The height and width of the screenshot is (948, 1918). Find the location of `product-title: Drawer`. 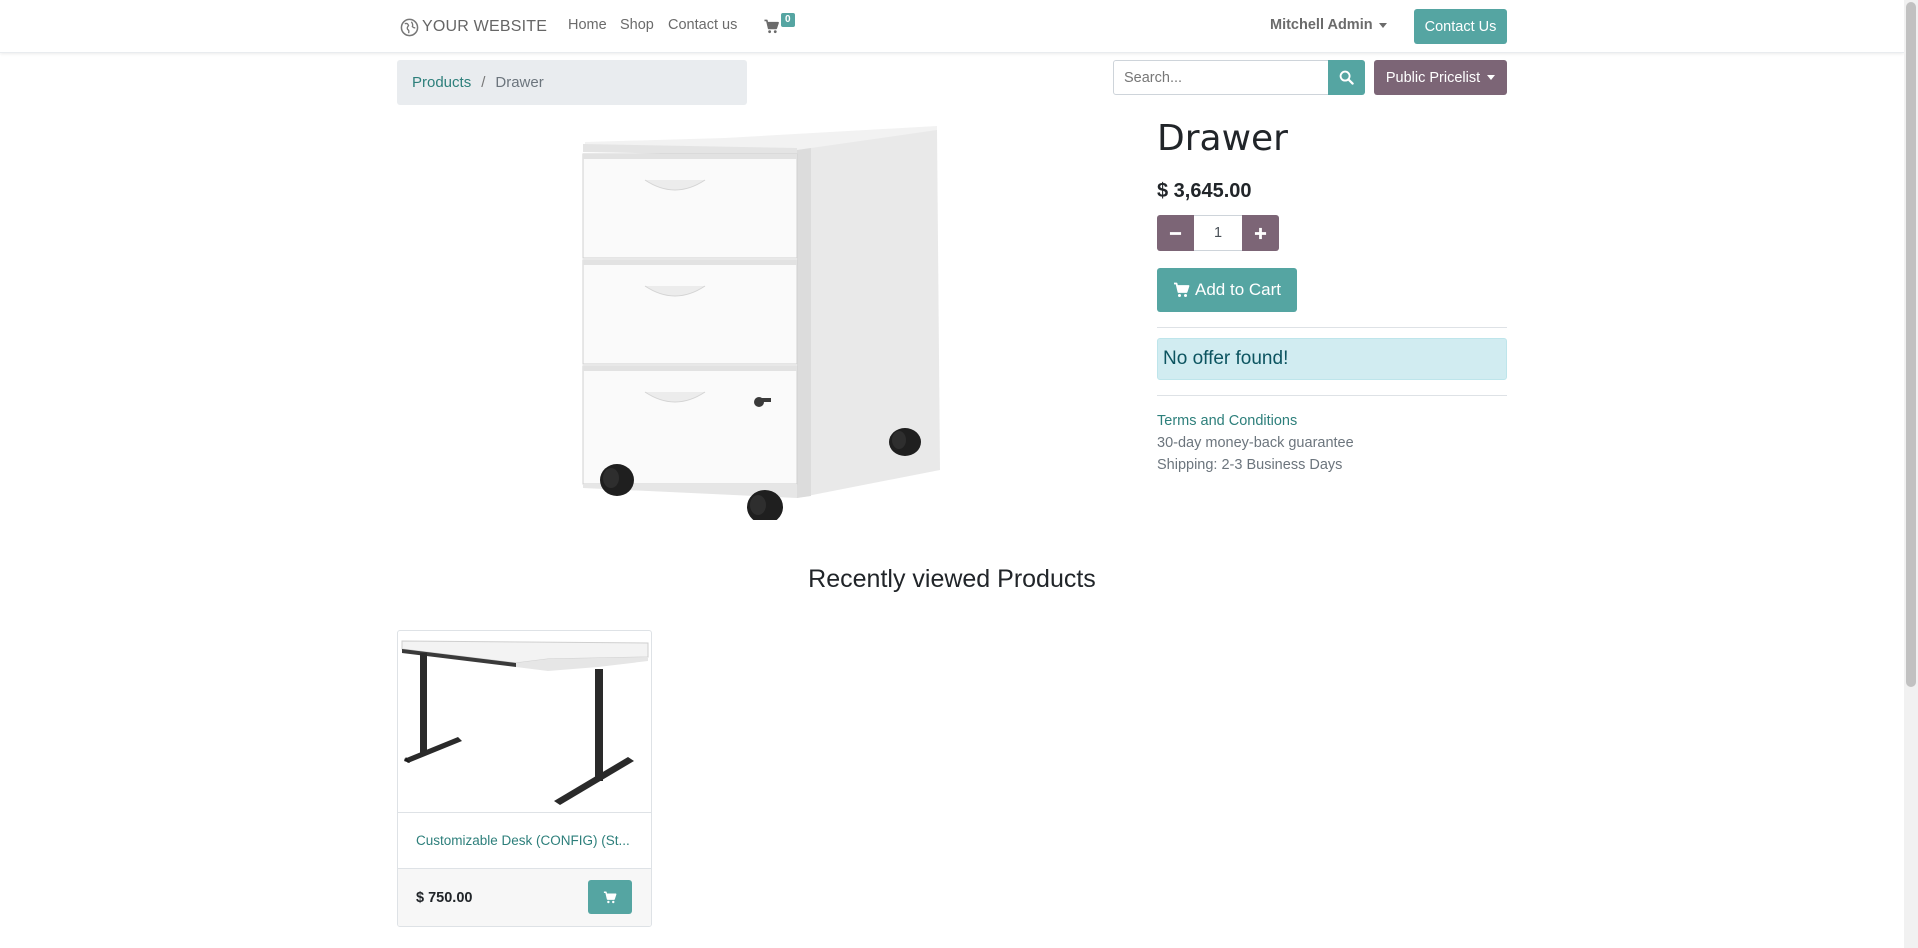

product-title: Drawer is located at coordinates (1222, 138).